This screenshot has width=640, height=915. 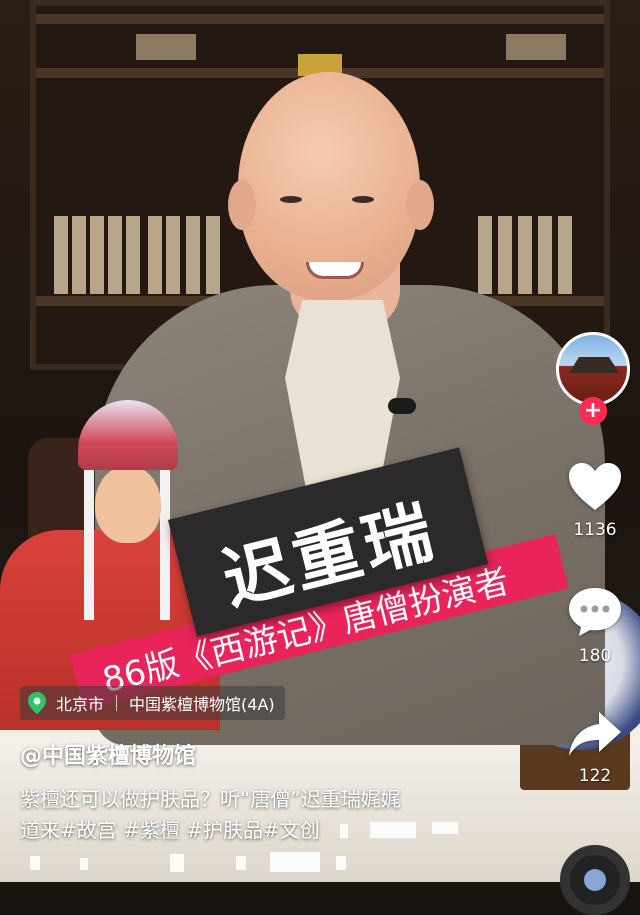 What do you see at coordinates (320, 19) in the screenshot?
I see `shelf-board` at bounding box center [320, 19].